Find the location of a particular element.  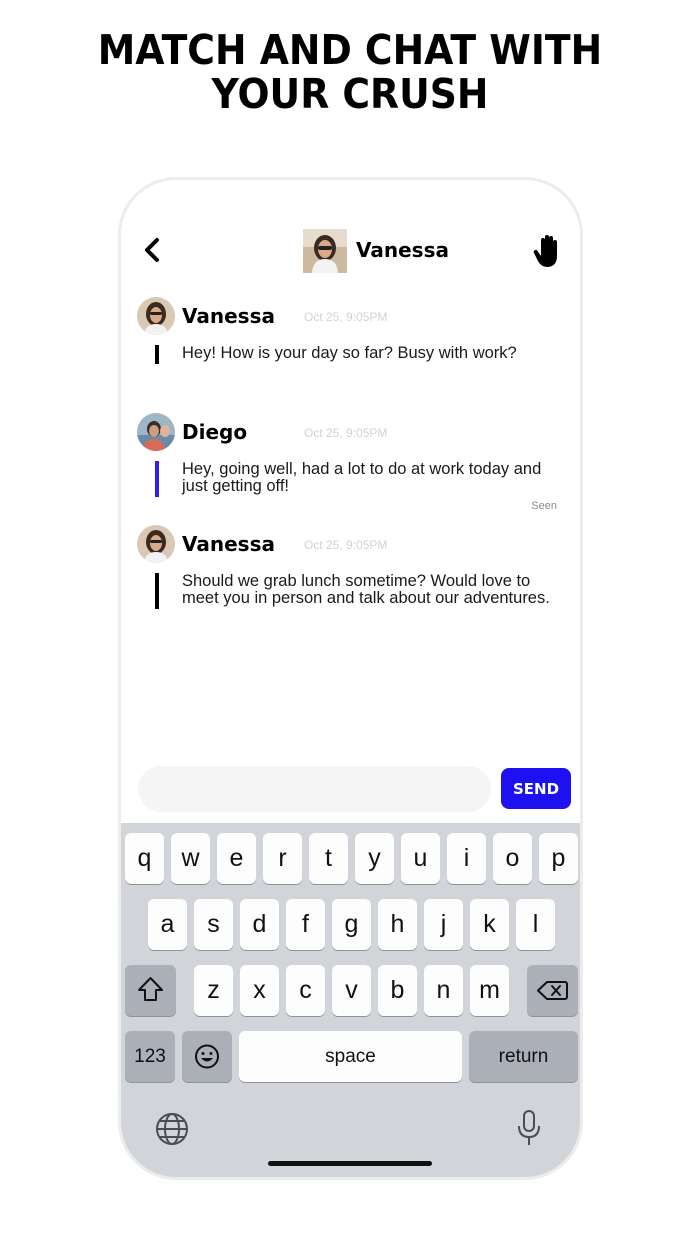

seen-status: Seen is located at coordinates (544, 506).